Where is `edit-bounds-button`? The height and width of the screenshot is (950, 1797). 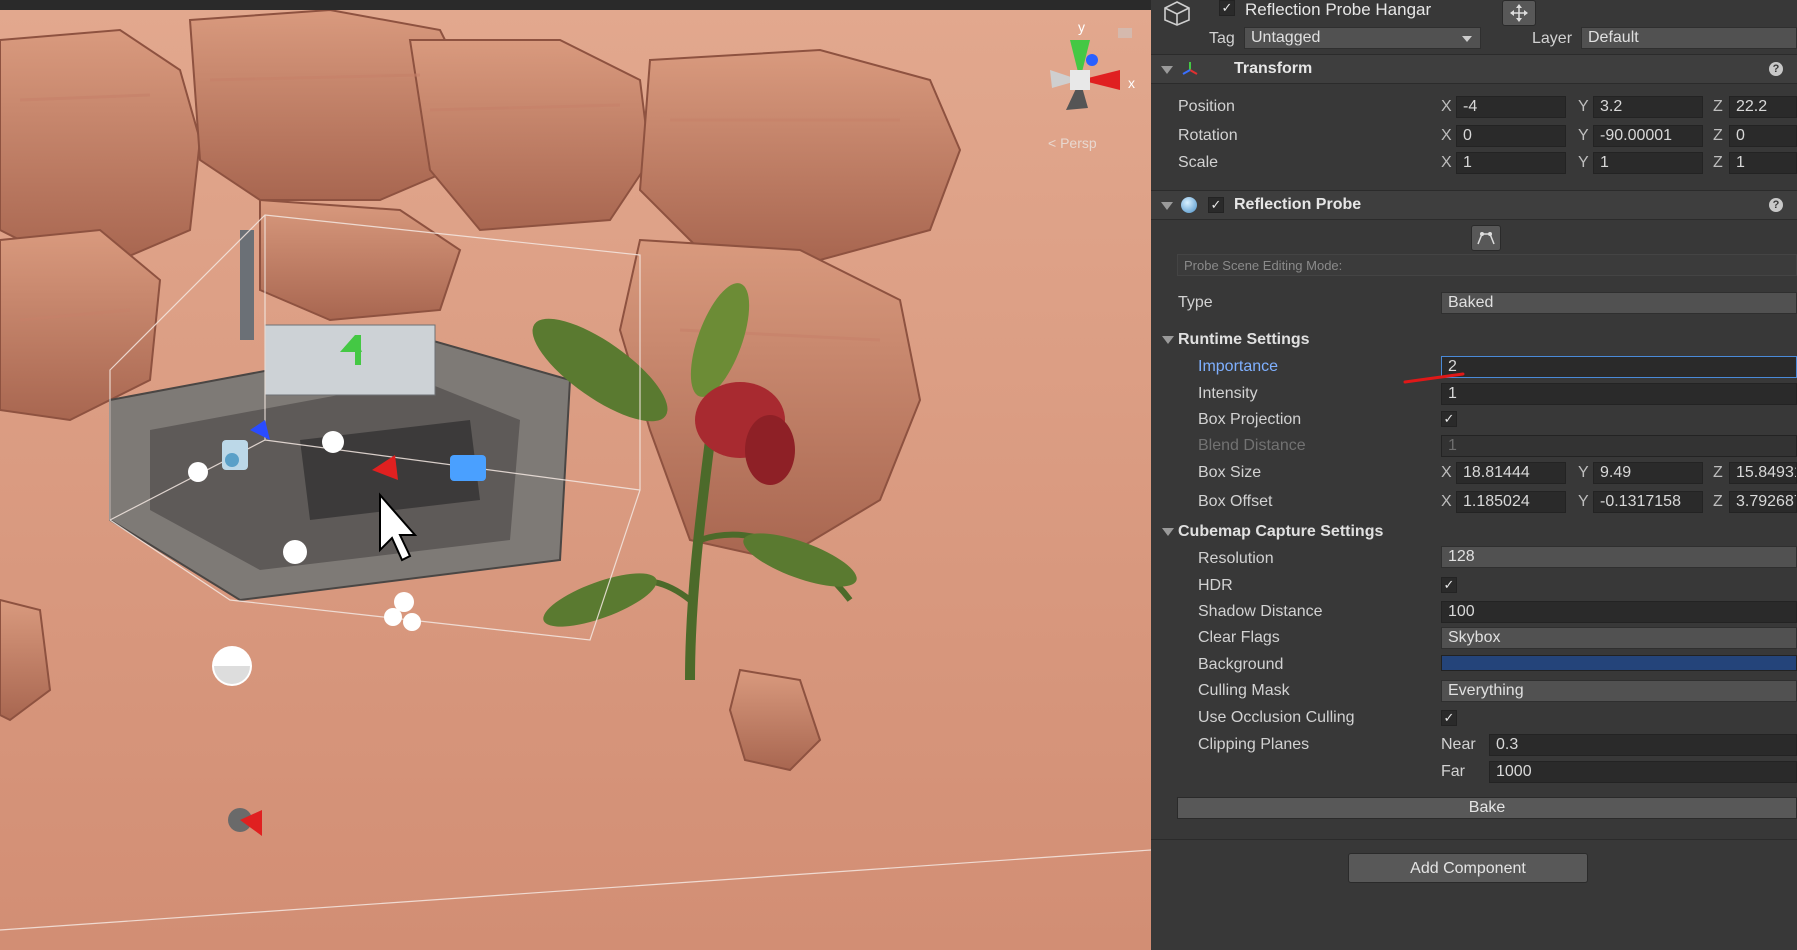 edit-bounds-button is located at coordinates (1486, 238).